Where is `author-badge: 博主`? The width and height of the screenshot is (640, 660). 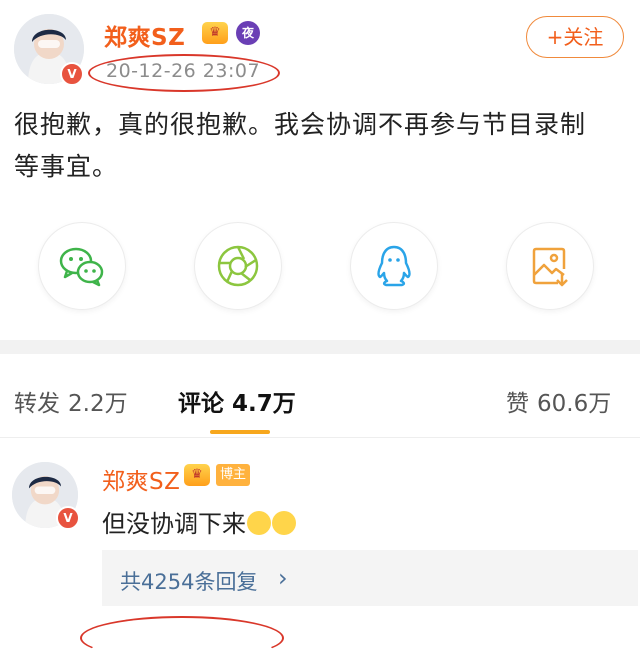 author-badge: 博主 is located at coordinates (233, 475).